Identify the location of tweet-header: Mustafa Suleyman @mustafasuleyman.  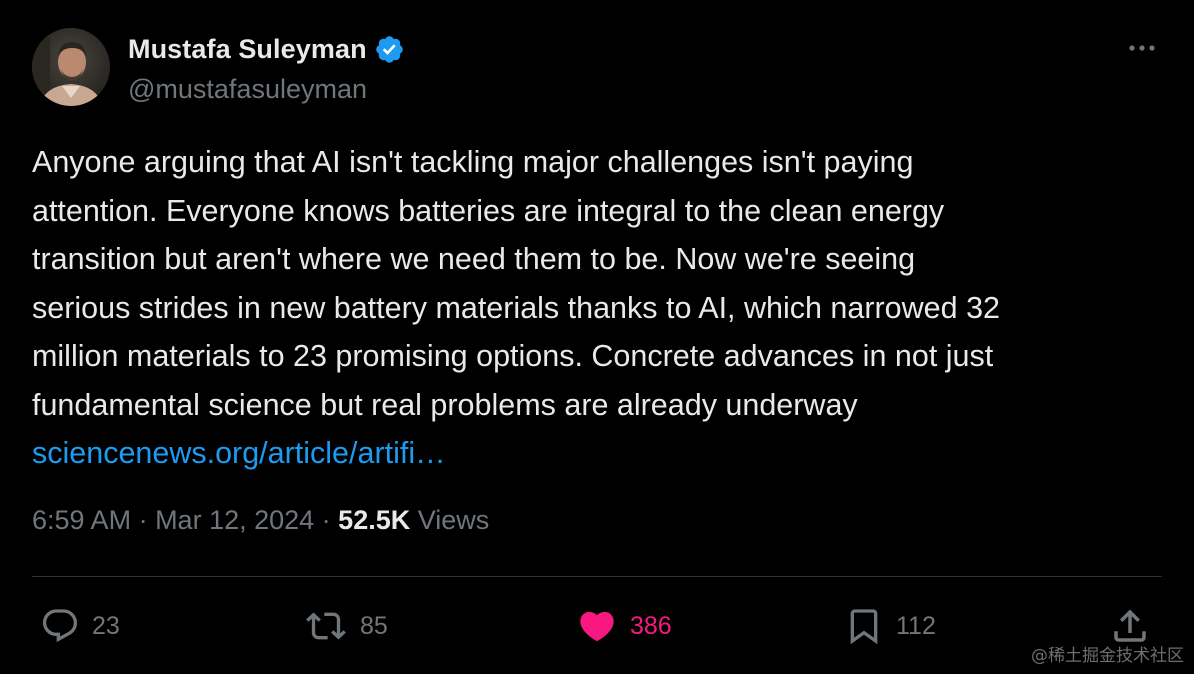
(599, 68).